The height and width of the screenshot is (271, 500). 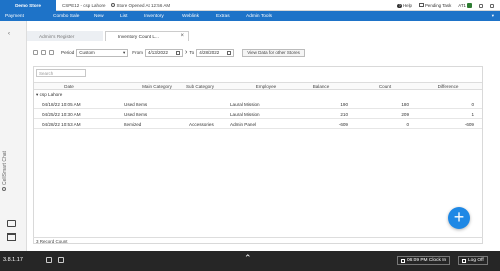 What do you see at coordinates (49, 260) in the screenshot?
I see `network-icon` at bounding box center [49, 260].